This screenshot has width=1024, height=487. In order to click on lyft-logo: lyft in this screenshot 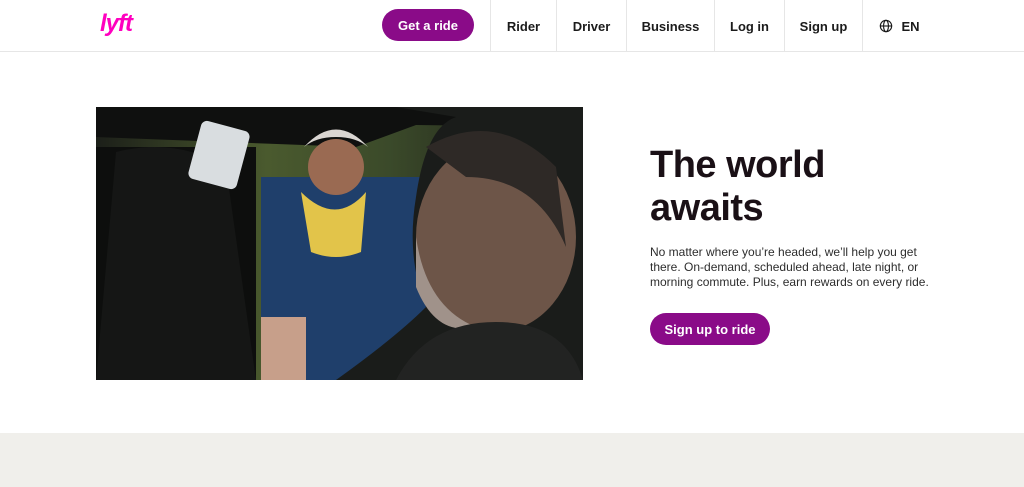, I will do `click(116, 24)`.